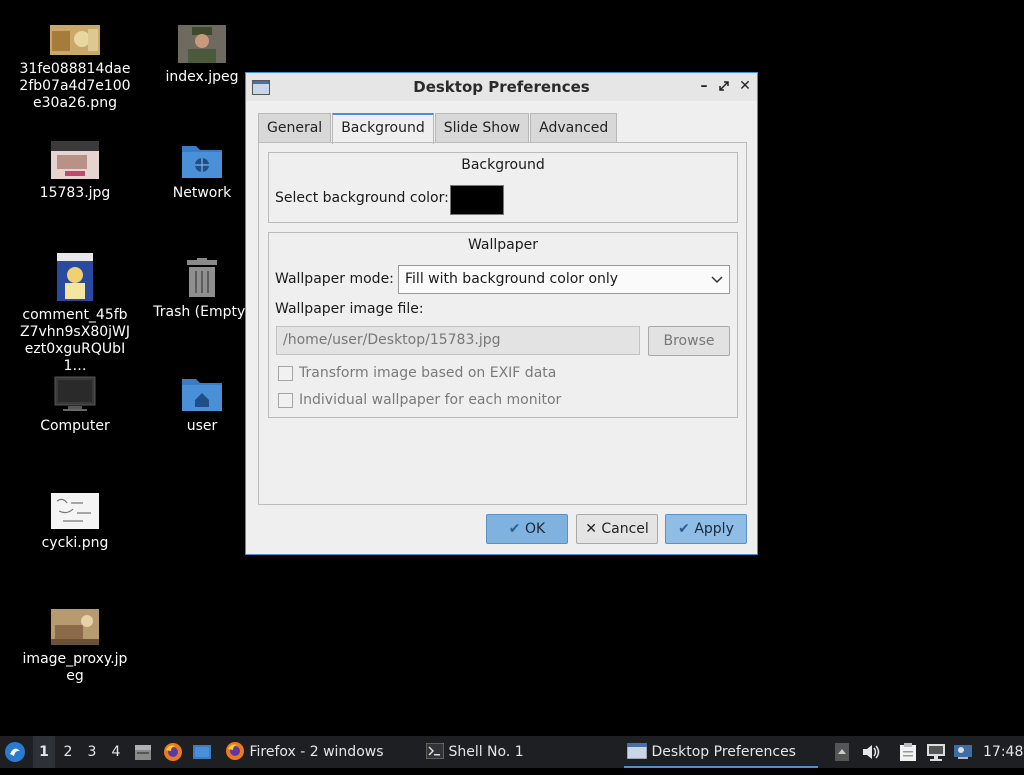  I want to click on tab-bar: General Background Slide Show Advanced, so click(438, 128).